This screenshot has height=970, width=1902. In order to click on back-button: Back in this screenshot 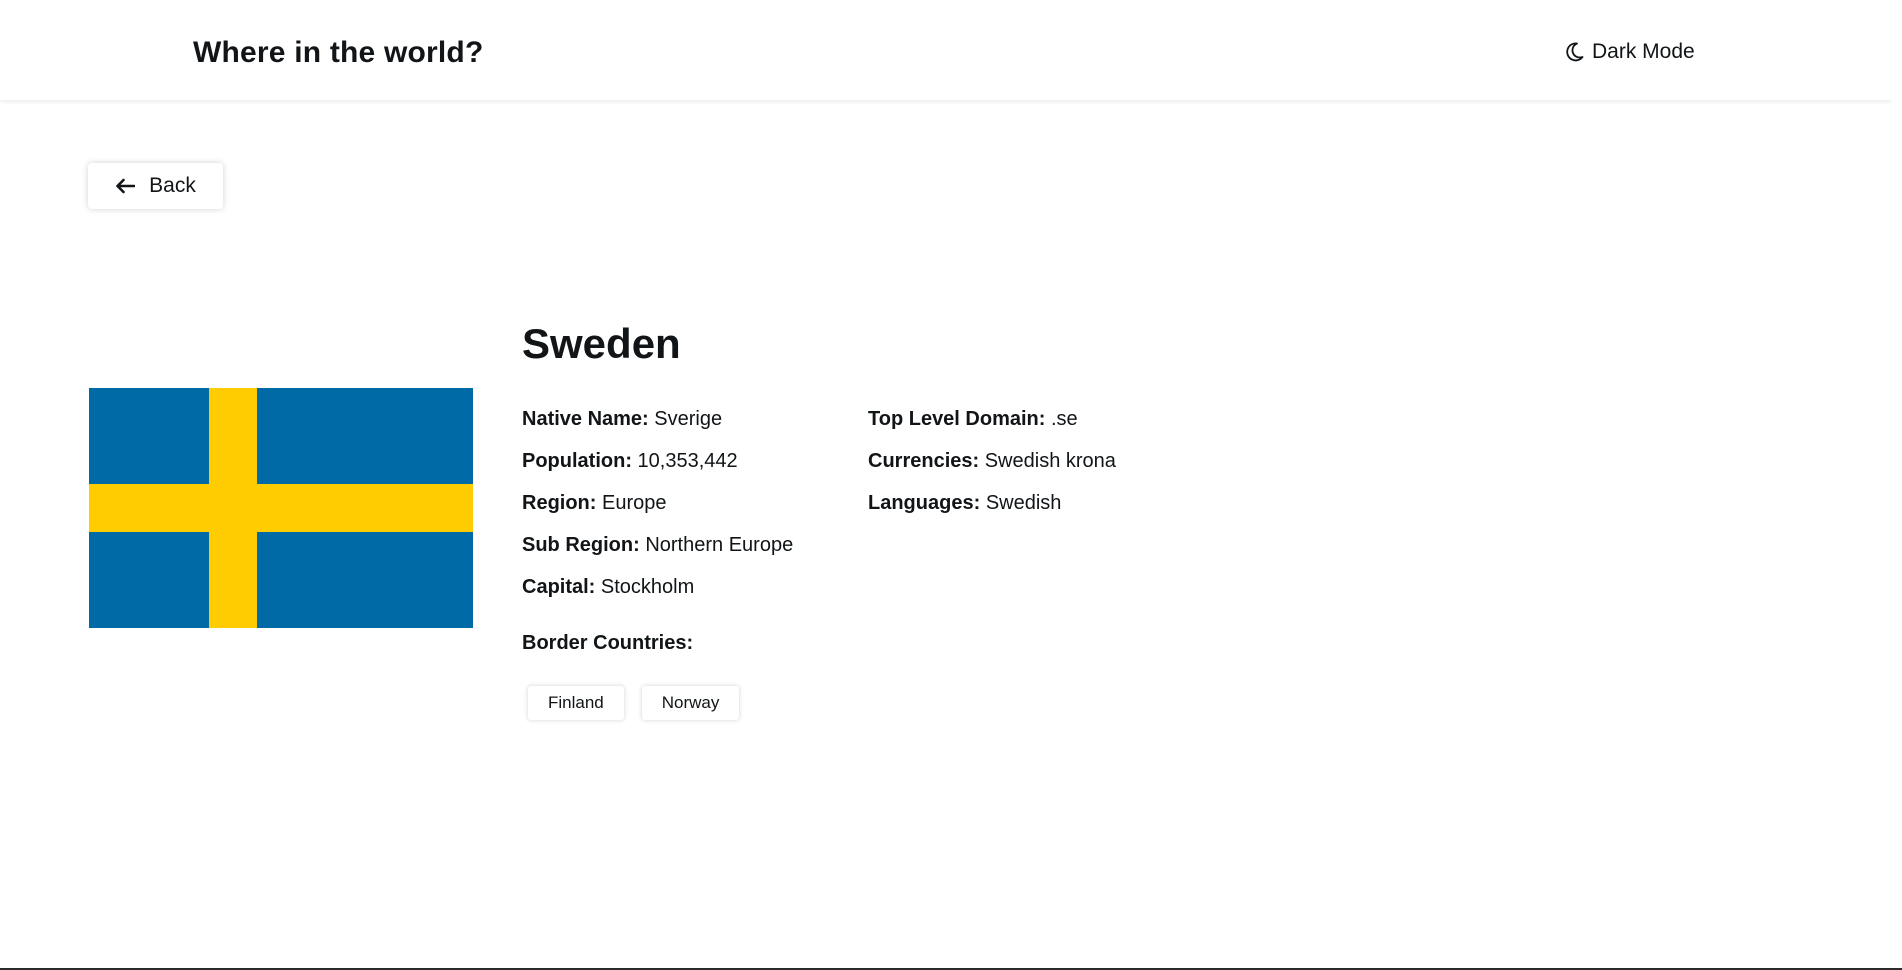, I will do `click(155, 186)`.